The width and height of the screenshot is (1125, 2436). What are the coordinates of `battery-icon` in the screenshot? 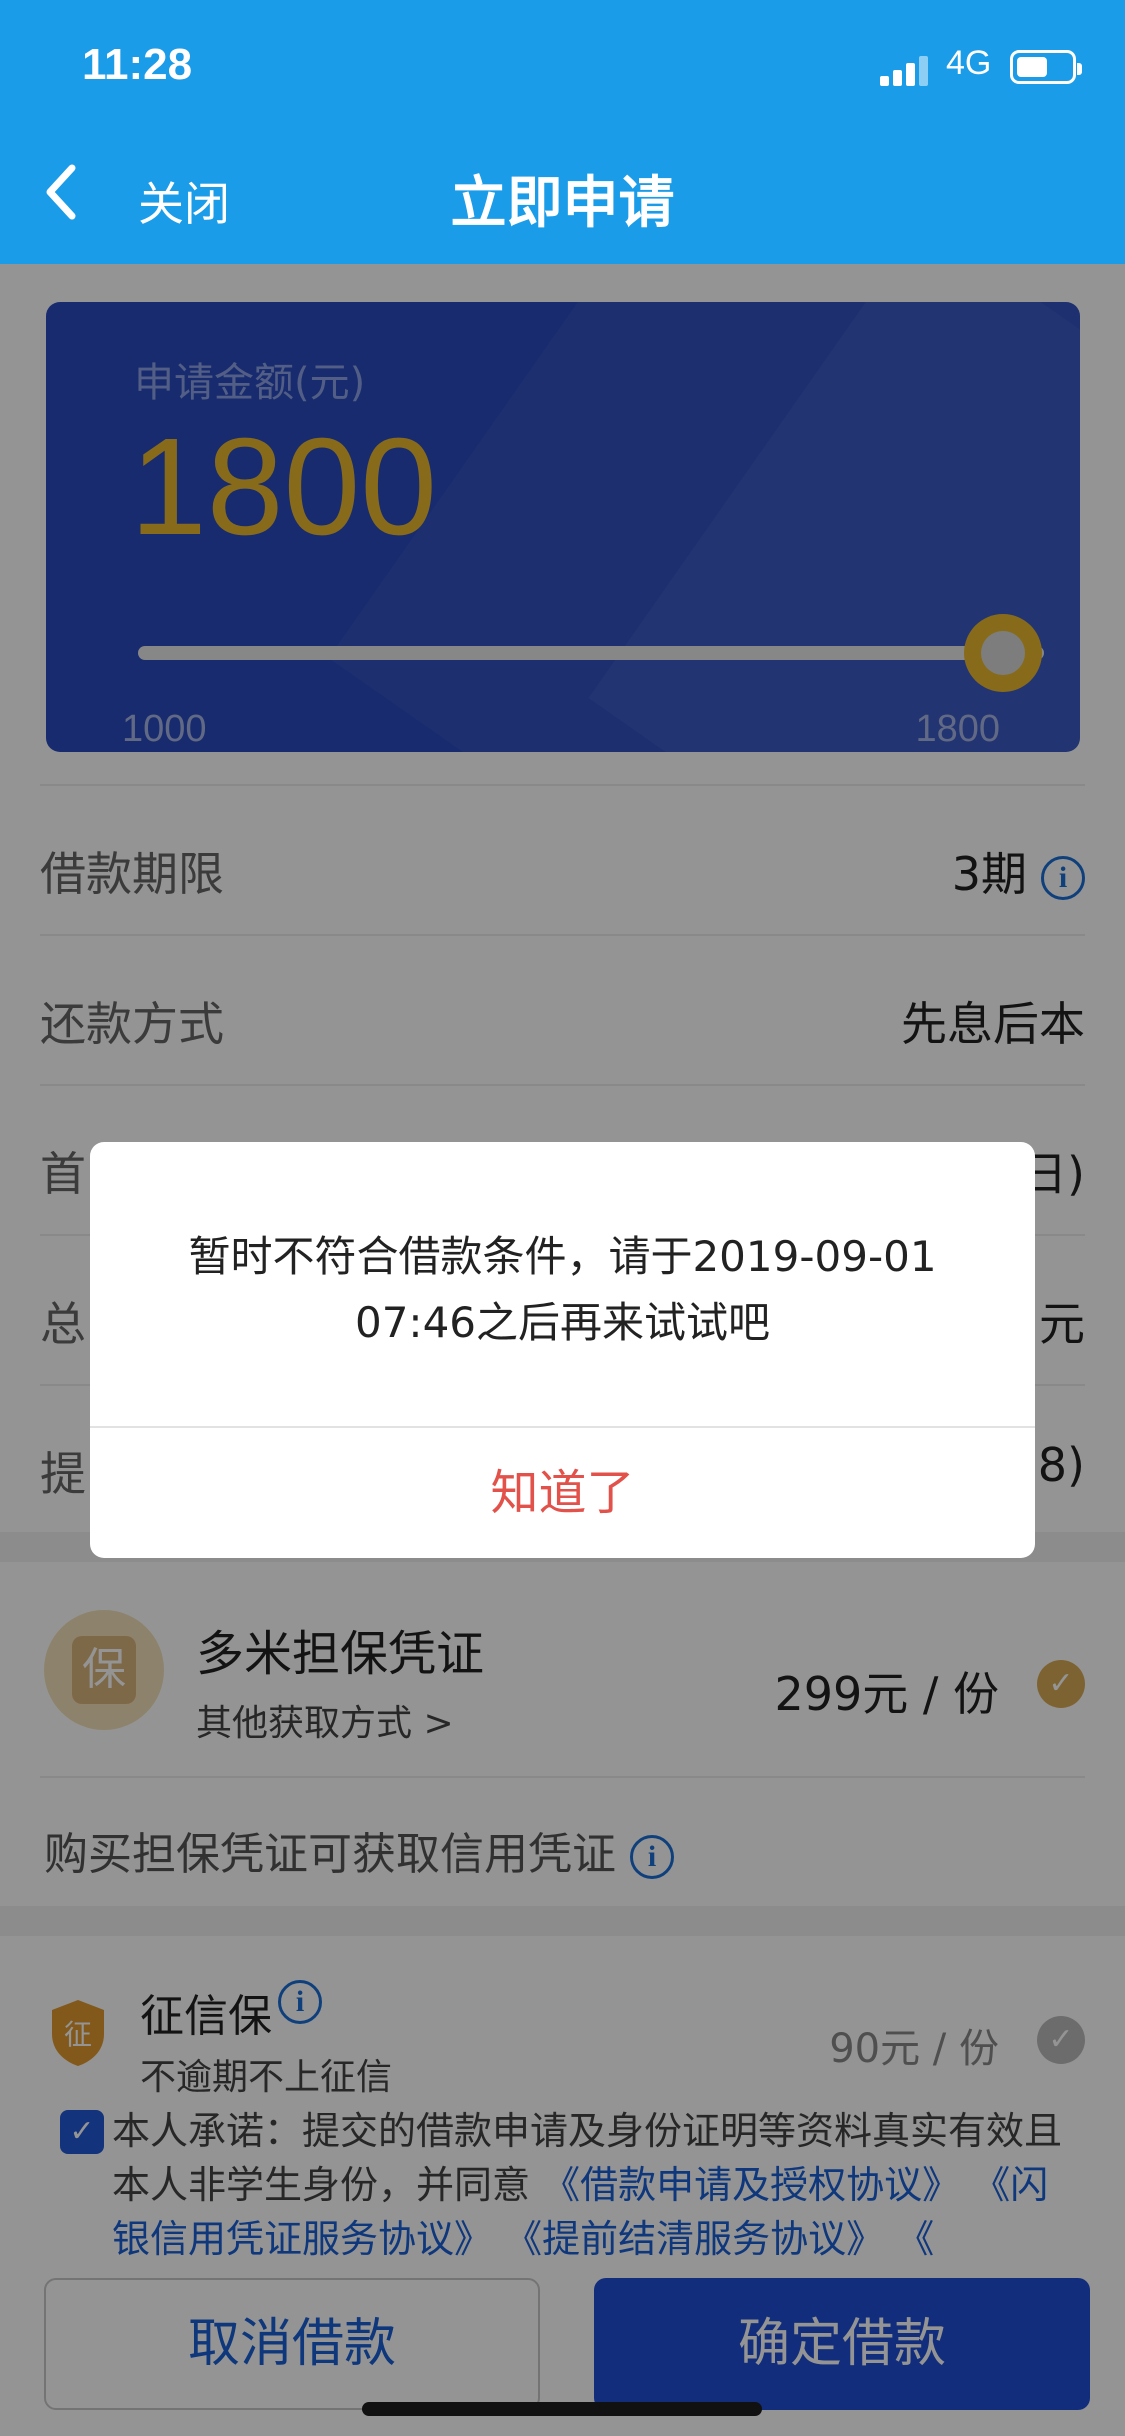 It's located at (1046, 67).